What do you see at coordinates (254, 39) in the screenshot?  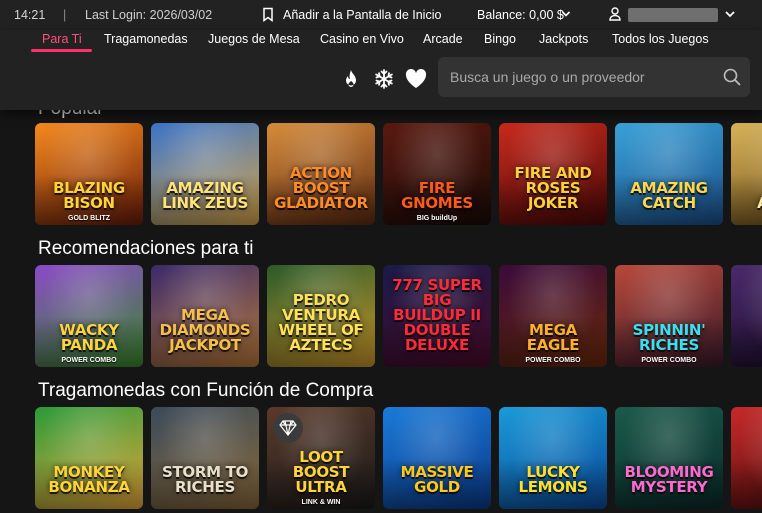 I see `tab-juegos-de-mesa: Juegos de Mesa` at bounding box center [254, 39].